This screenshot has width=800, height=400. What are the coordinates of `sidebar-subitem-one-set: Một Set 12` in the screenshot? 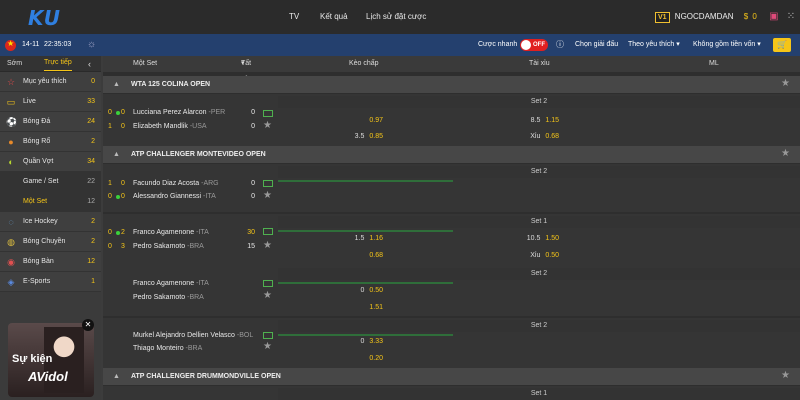 It's located at (50, 202).